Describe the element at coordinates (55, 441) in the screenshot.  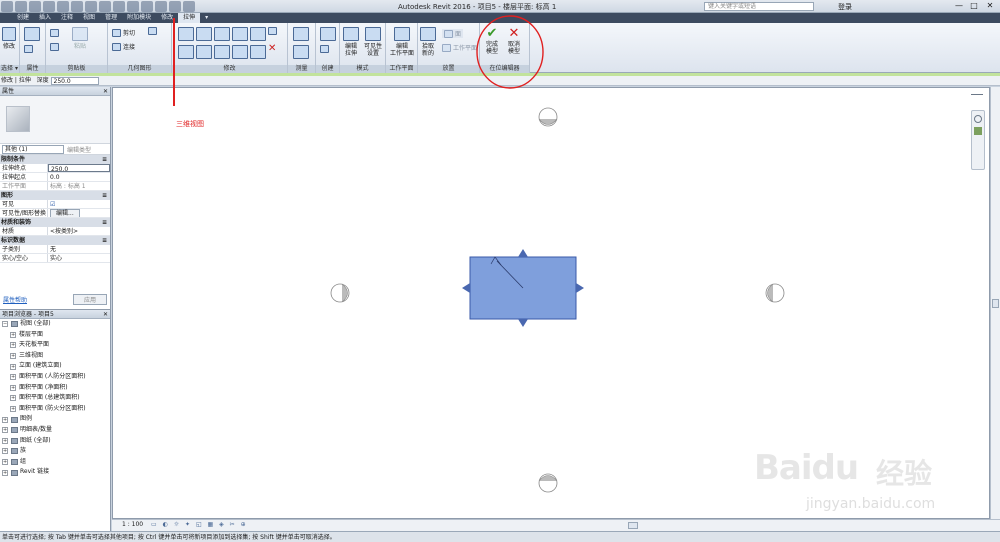
I see `browser-node: + 图纸 (全部)` at that location.